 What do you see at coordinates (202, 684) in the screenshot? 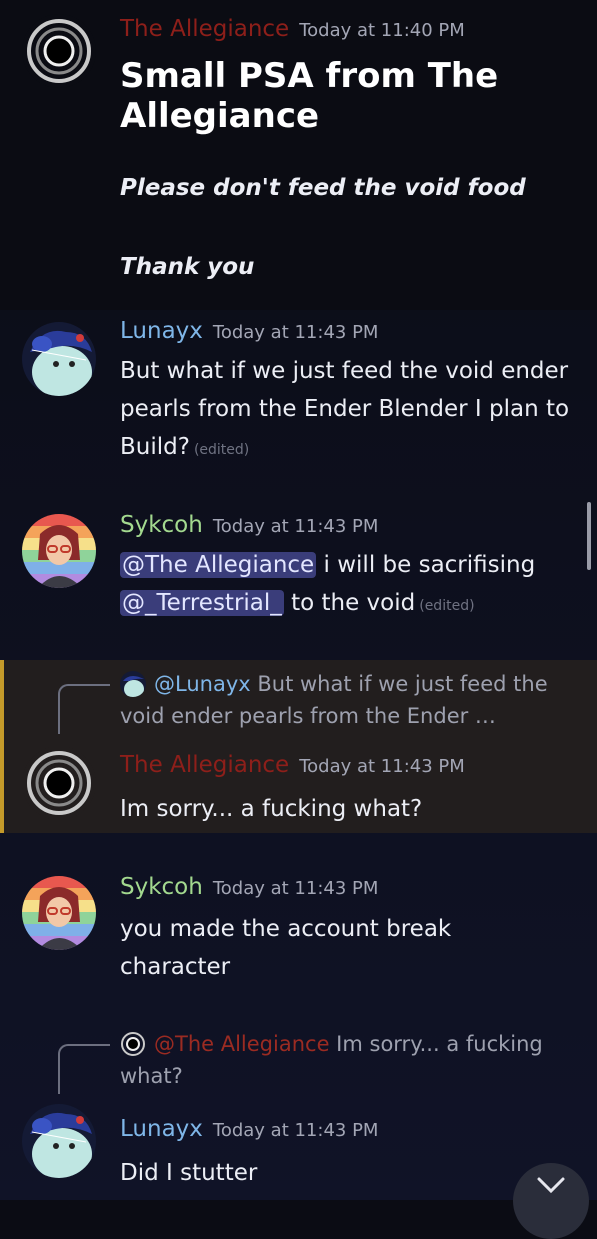
I see `reply-author: @Lunayx` at bounding box center [202, 684].